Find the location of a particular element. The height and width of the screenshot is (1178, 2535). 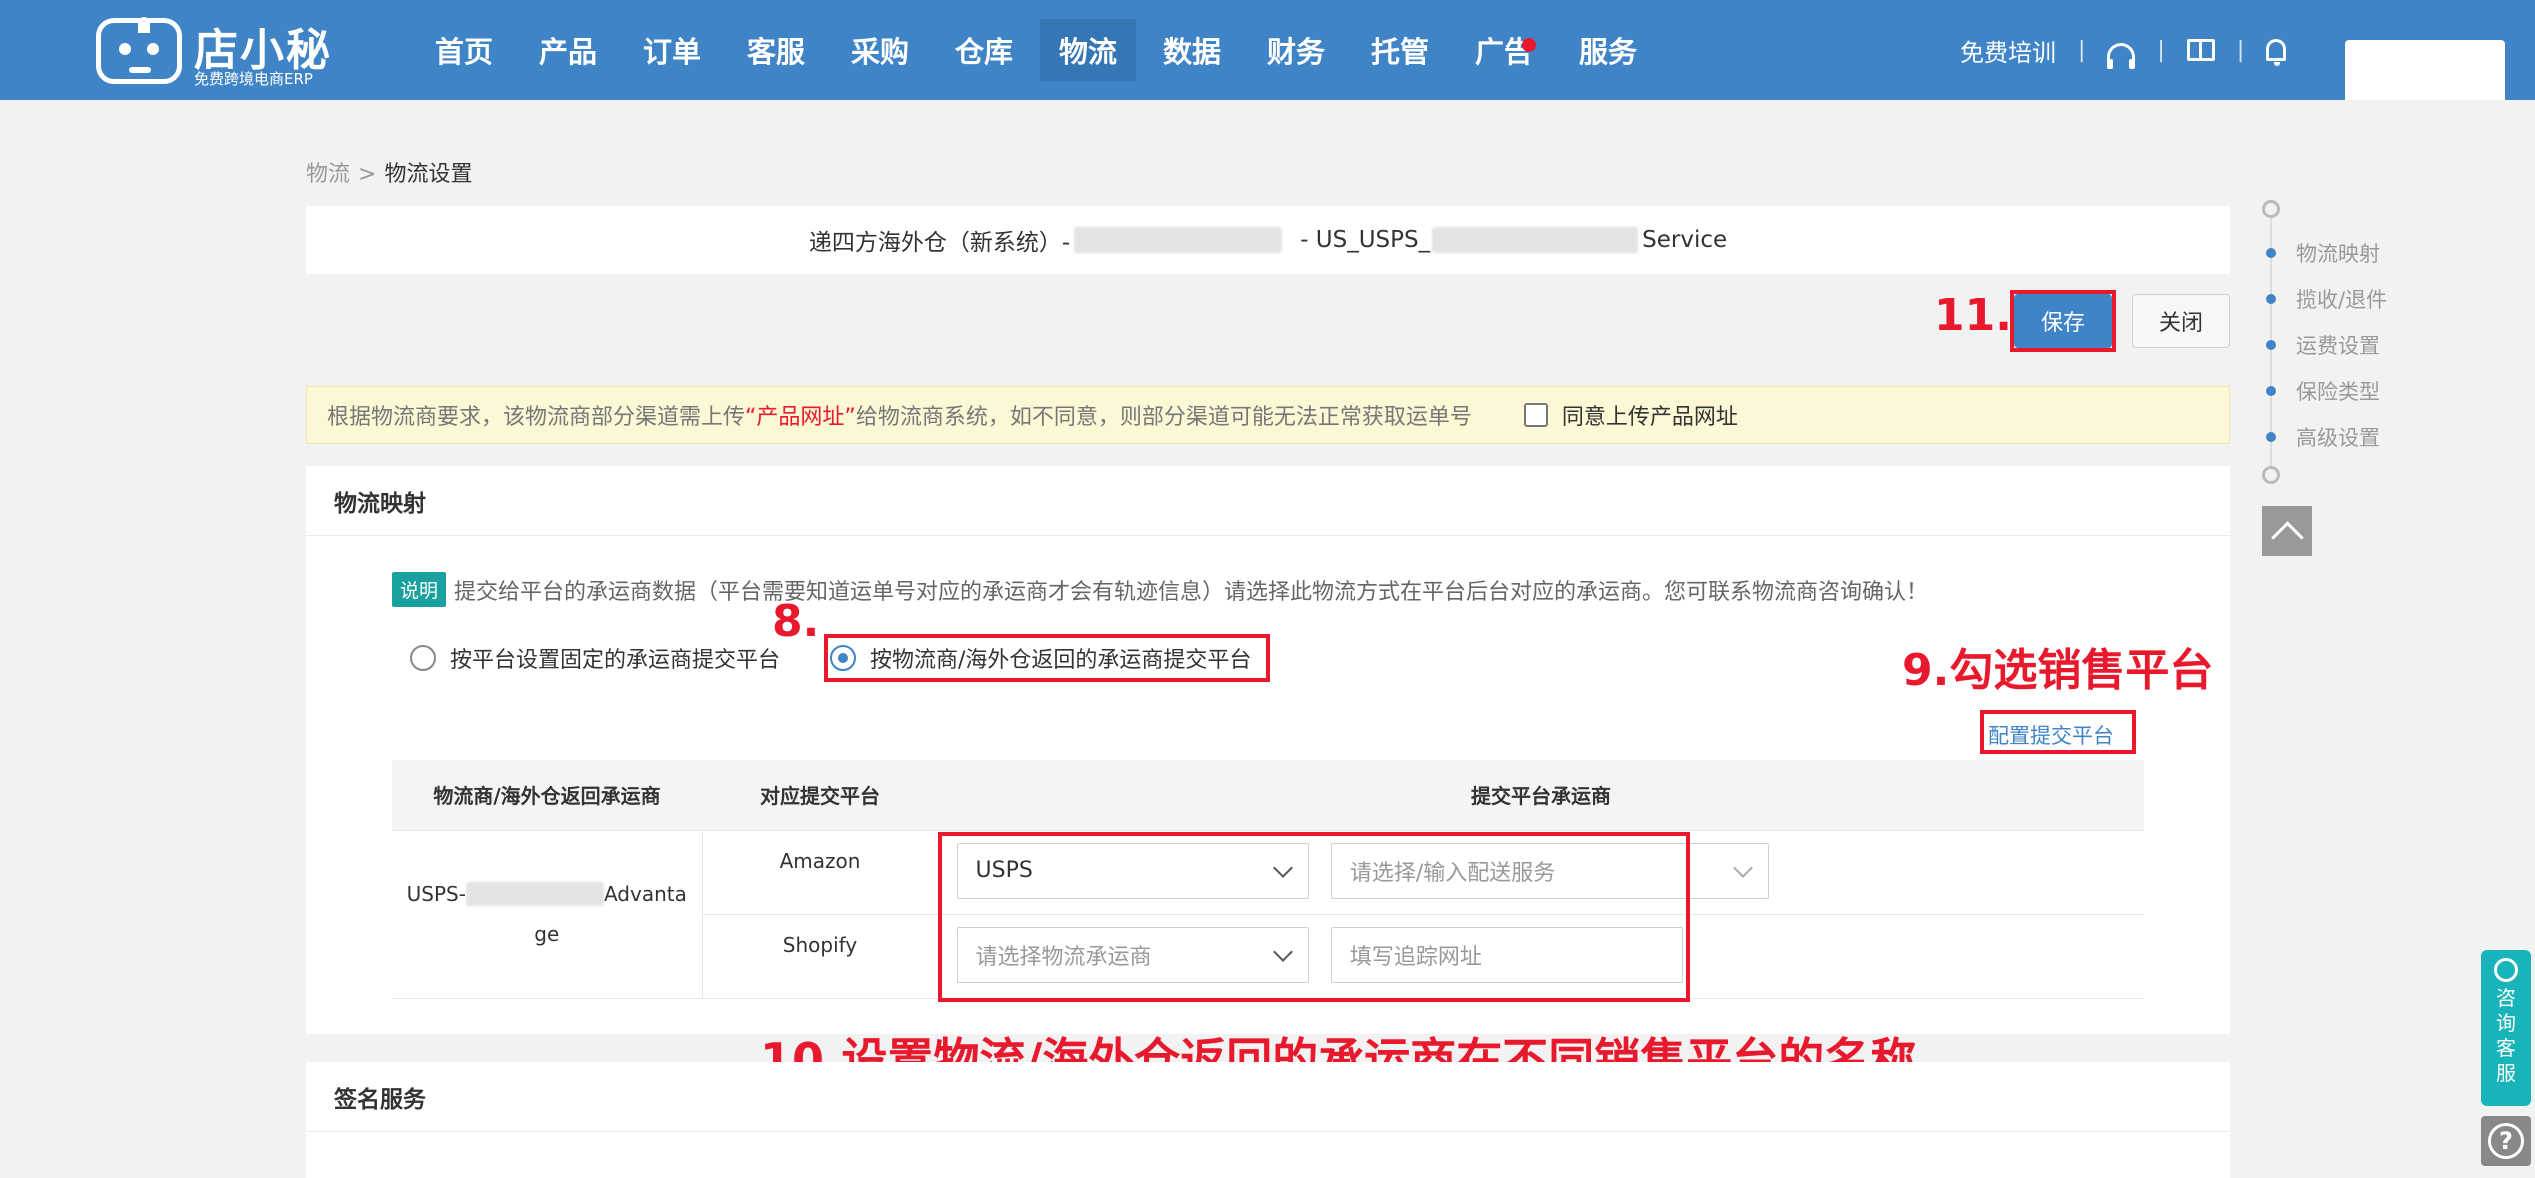

nav-item-orders: 订单 is located at coordinates (672, 50).